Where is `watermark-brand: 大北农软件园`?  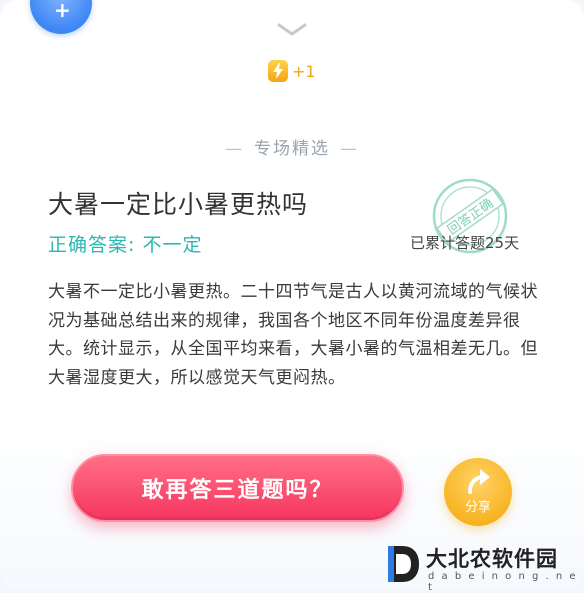
watermark-brand: 大北农软件园 is located at coordinates (492, 559).